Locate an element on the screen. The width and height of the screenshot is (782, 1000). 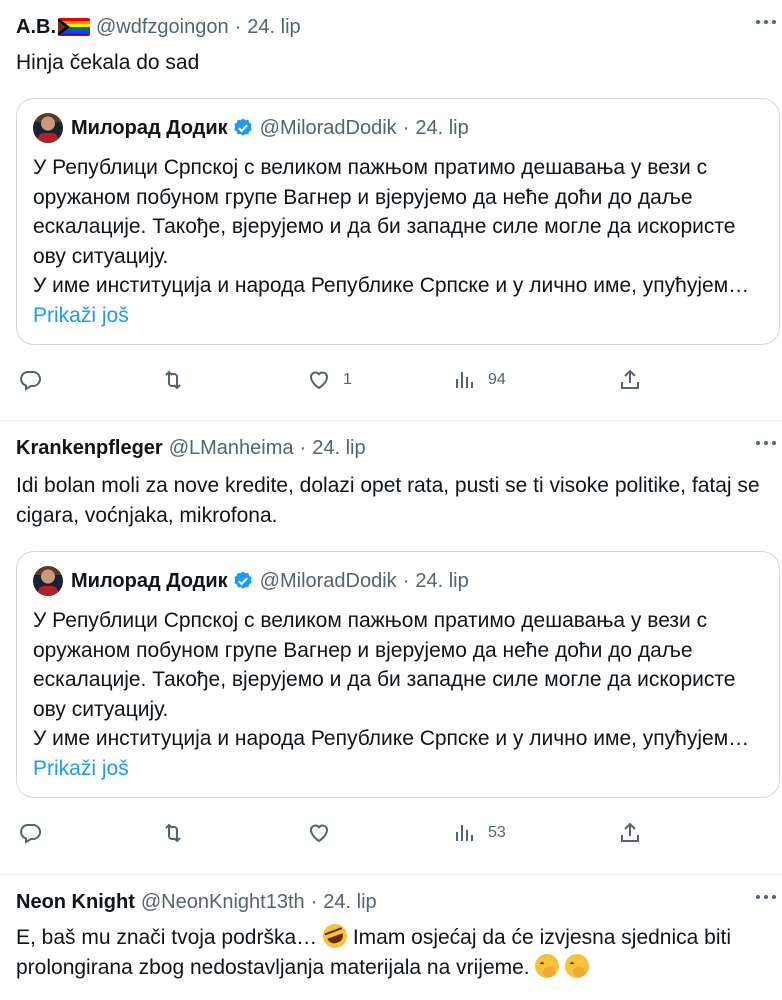
rofl-emoji is located at coordinates (335, 936).